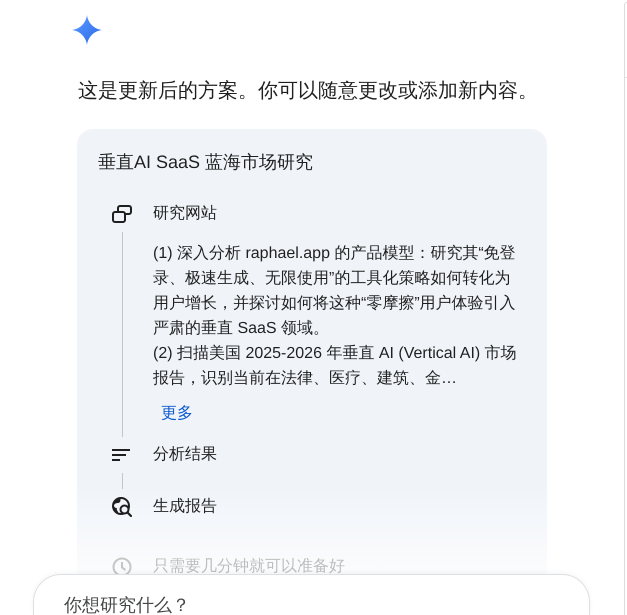 The height and width of the screenshot is (615, 627). What do you see at coordinates (122, 214) in the screenshot?
I see `overlapping-squares-icon` at bounding box center [122, 214].